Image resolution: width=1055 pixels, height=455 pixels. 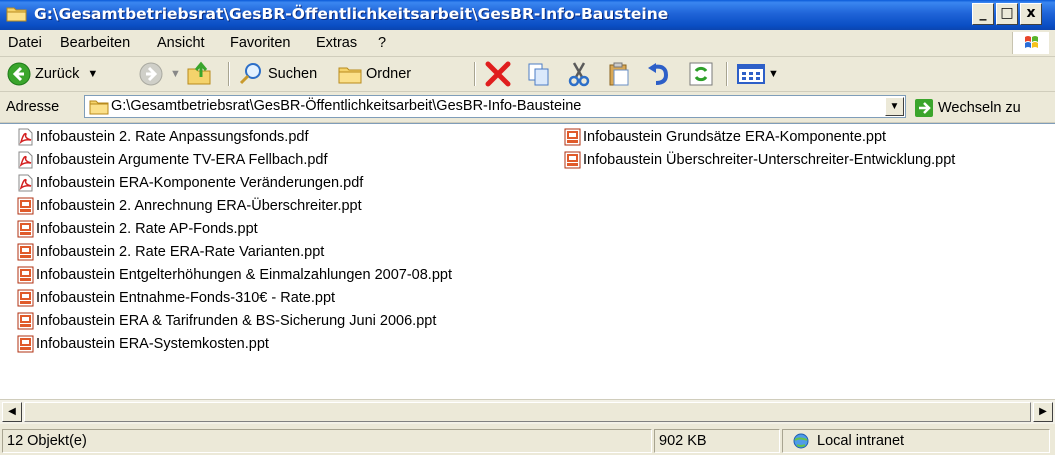 I want to click on status-bar: 12 Objekt(e) 902 KB Local intranet, so click(x=527, y=440).